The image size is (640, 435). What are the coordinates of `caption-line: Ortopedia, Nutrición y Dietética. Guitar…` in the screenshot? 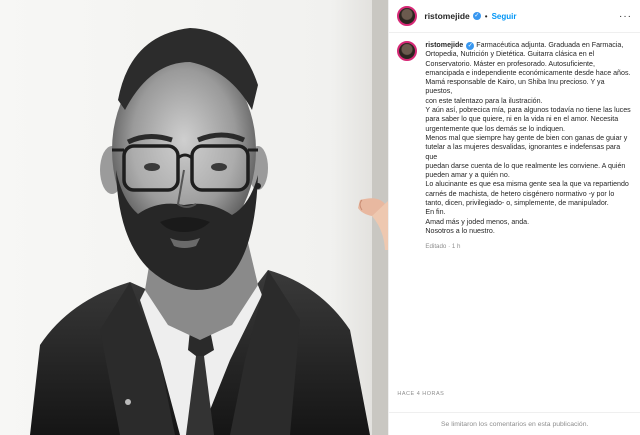 It's located at (510, 54).